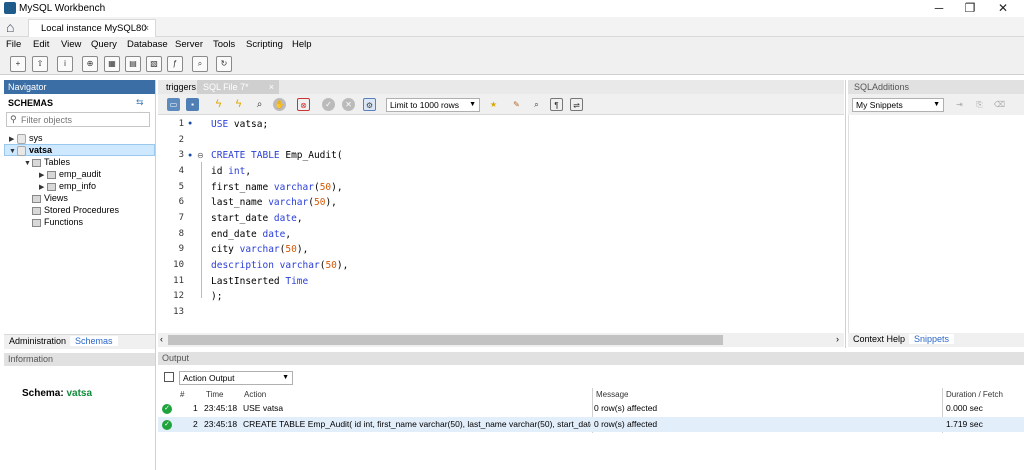 This screenshot has width=1024, height=470. What do you see at coordinates (556, 104) in the screenshot?
I see `invisible-chars-icon: ¶` at bounding box center [556, 104].